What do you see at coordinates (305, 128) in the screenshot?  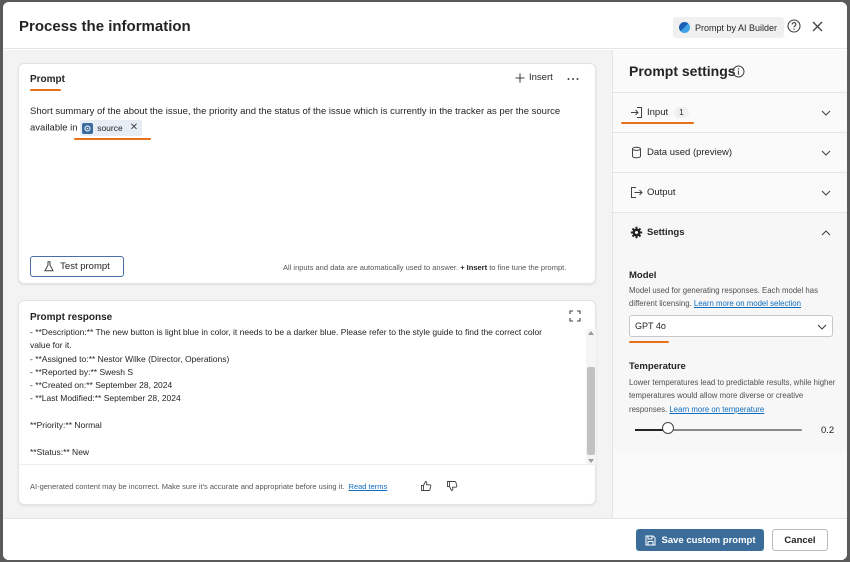 I see `prompt-line-2: available in source ✕` at bounding box center [305, 128].